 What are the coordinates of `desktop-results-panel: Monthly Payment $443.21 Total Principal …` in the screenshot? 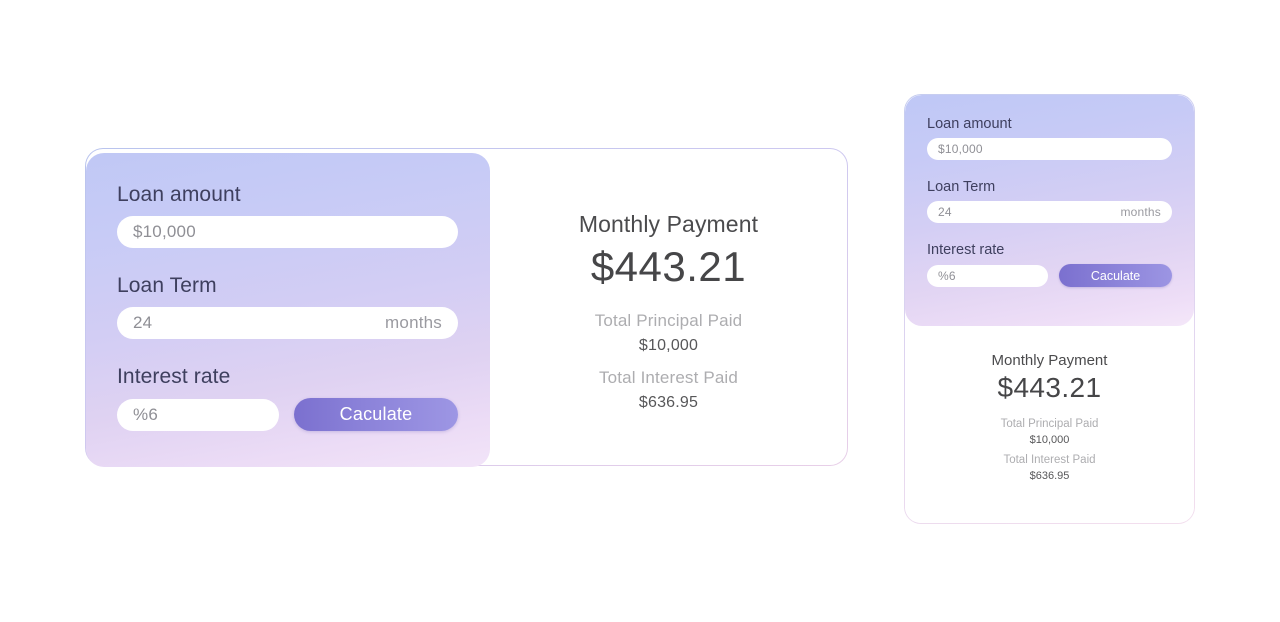 It's located at (668, 307).